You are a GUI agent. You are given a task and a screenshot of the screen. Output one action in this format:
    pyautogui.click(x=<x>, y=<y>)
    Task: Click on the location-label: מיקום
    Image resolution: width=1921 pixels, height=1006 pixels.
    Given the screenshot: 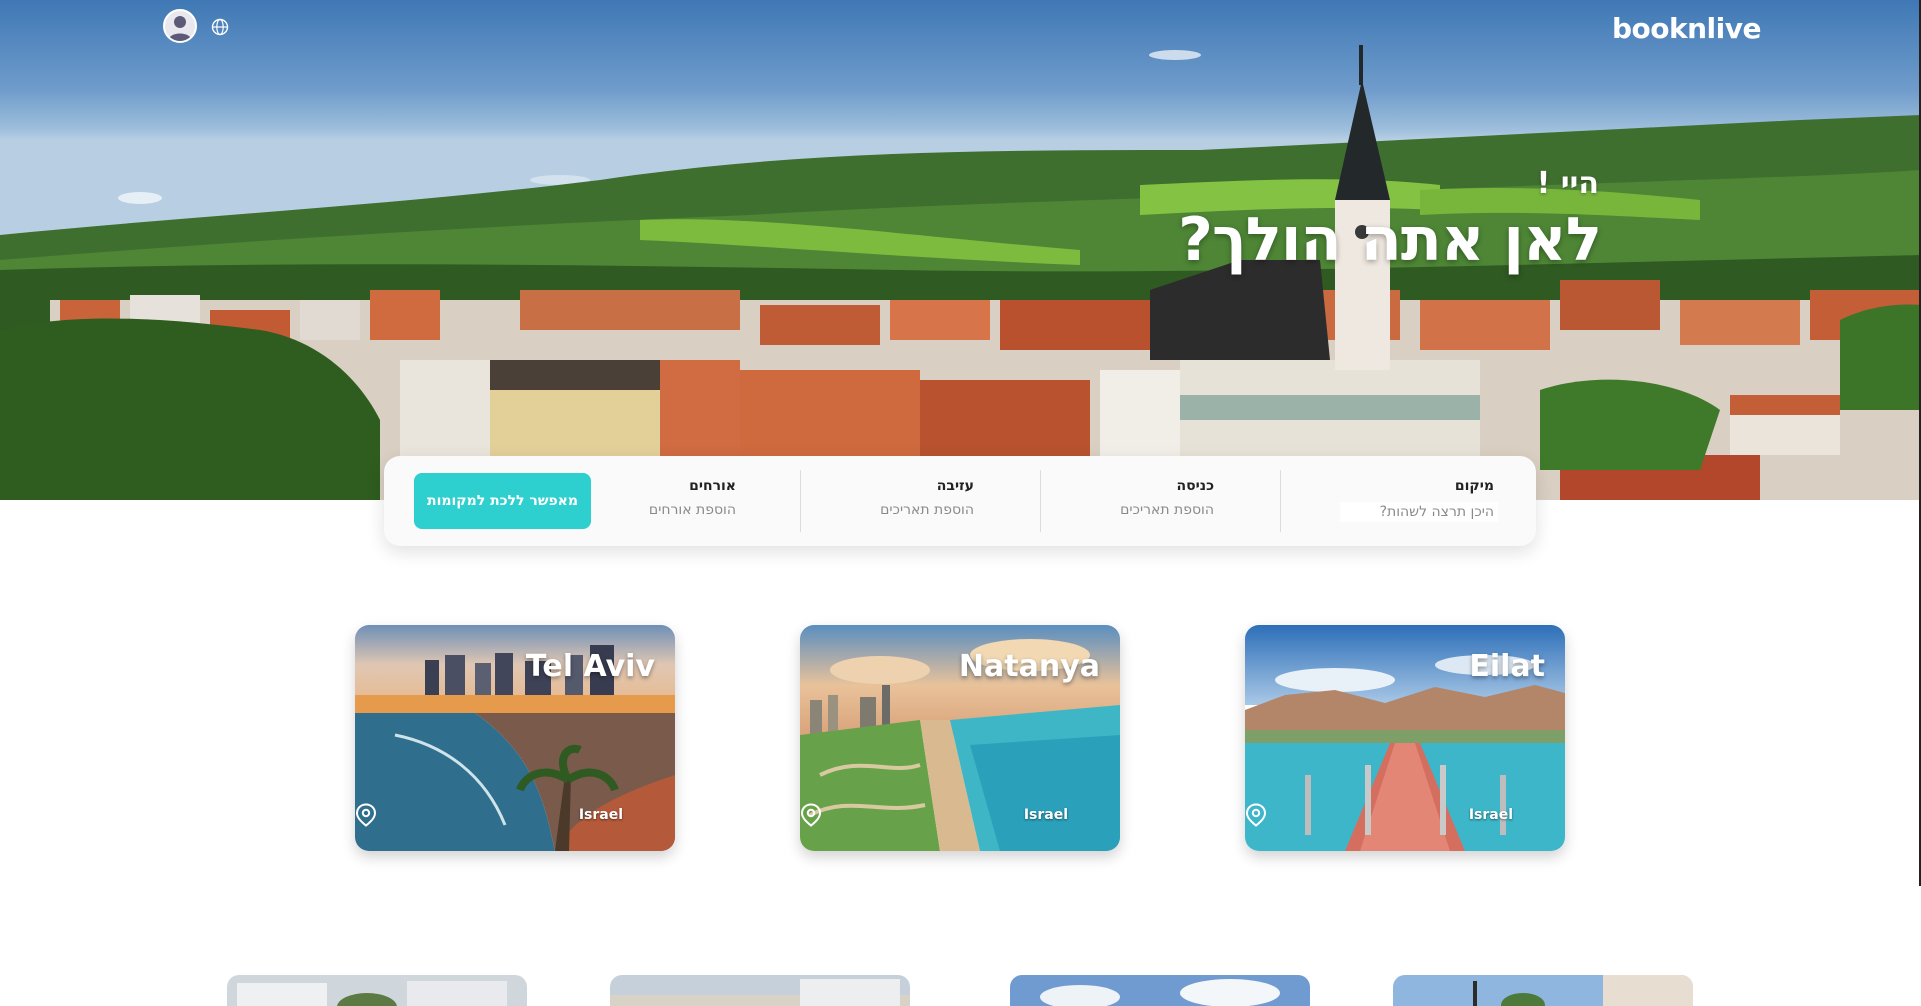 What is the action you would take?
    pyautogui.click(x=1474, y=486)
    